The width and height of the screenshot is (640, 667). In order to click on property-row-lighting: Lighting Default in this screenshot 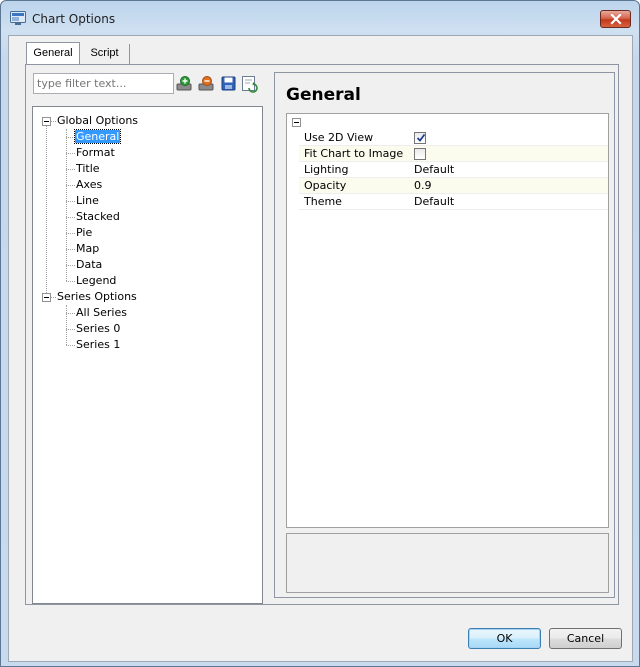, I will do `click(453, 170)`.